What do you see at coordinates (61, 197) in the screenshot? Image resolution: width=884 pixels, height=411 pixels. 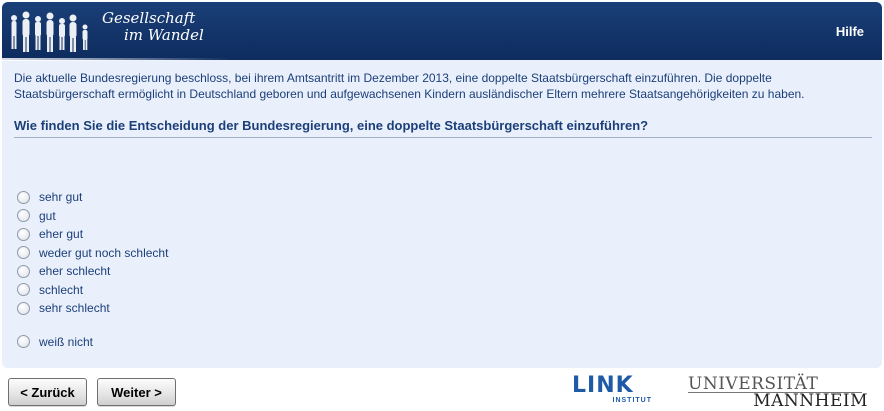 I see `option-label: sehr gut` at bounding box center [61, 197].